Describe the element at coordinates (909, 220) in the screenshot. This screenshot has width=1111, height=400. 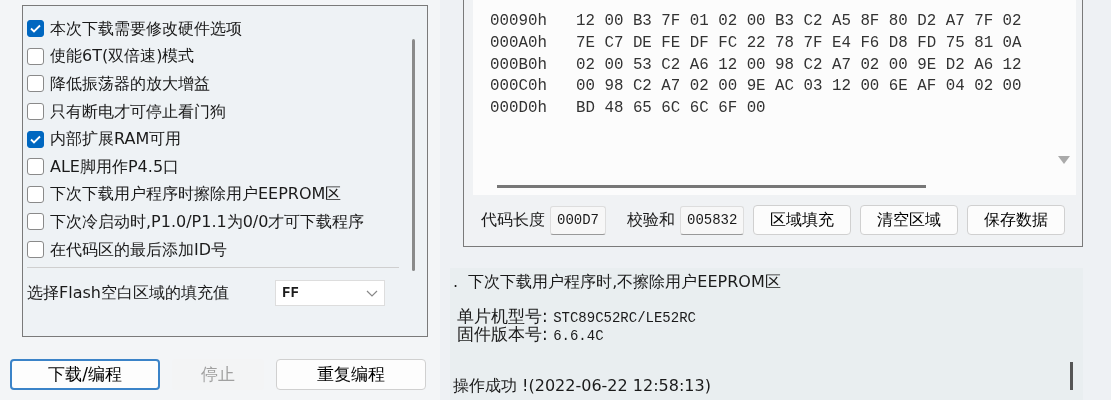
I see `data-button: 清空区域` at that location.